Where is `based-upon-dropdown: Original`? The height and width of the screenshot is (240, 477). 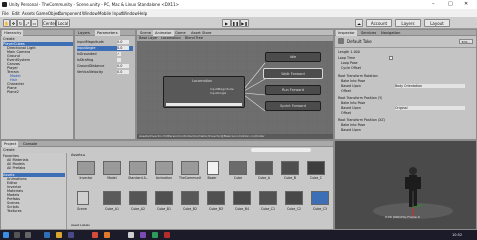 based-upon-dropdown: Original is located at coordinates (430, 108).